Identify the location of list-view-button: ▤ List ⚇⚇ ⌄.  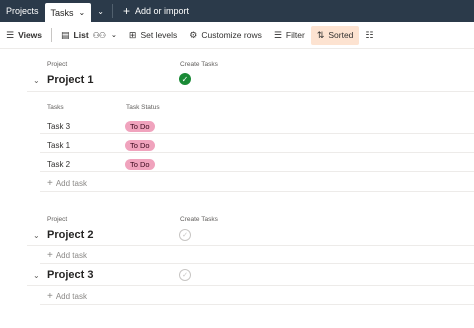
(89, 35).